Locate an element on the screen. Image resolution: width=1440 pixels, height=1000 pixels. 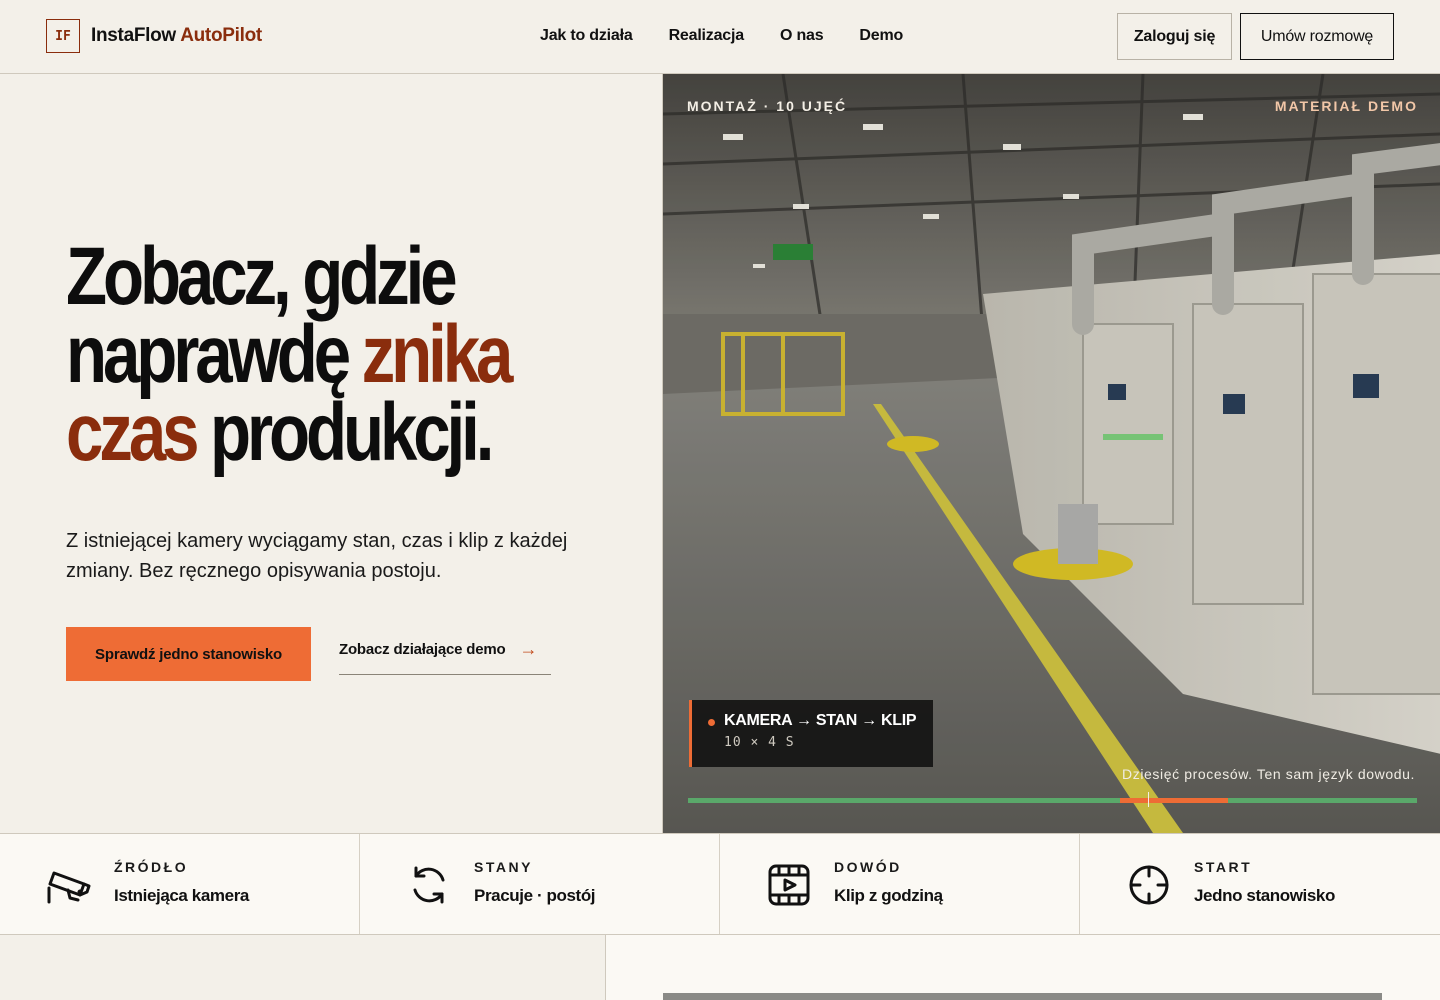
feature-value: Jedno stanowisko is located at coordinates (1264, 895).